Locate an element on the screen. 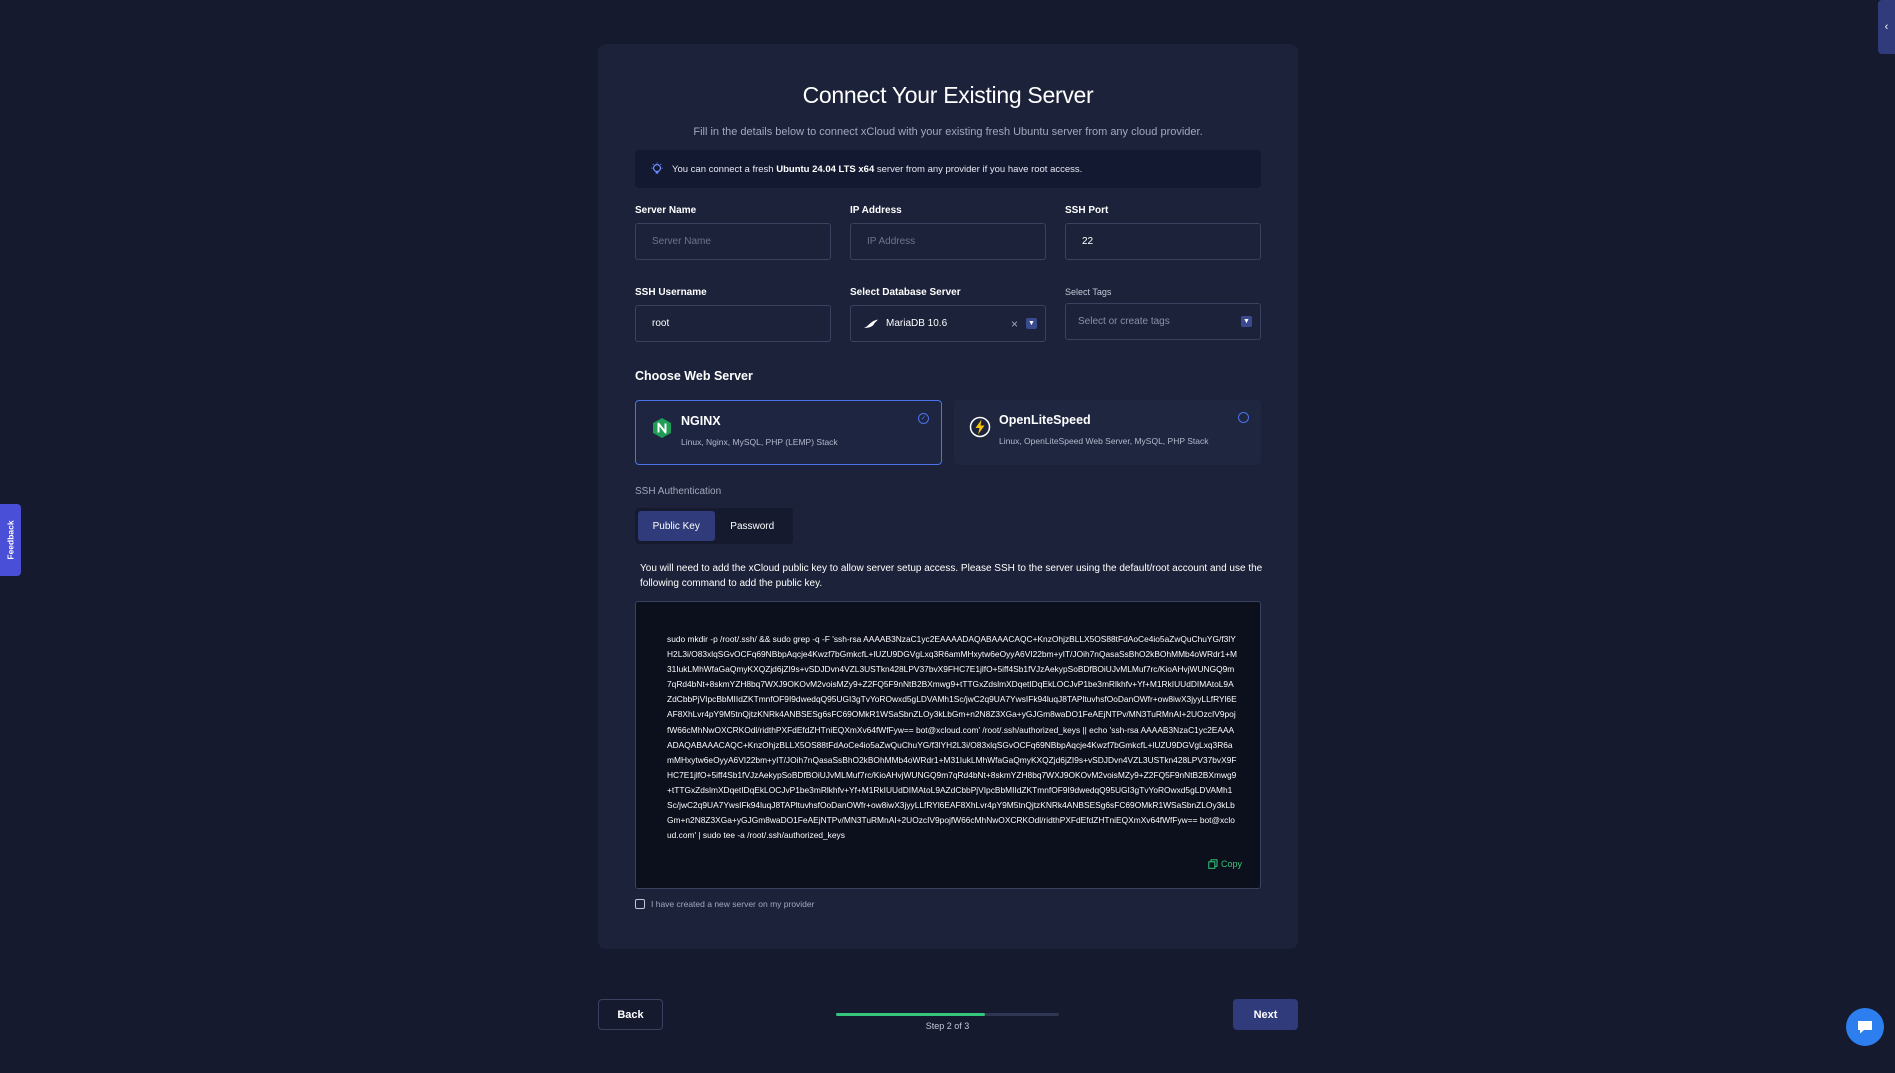 This screenshot has width=1895, height=1073. sidebar-collapse-button: ‹ is located at coordinates (1886, 27).